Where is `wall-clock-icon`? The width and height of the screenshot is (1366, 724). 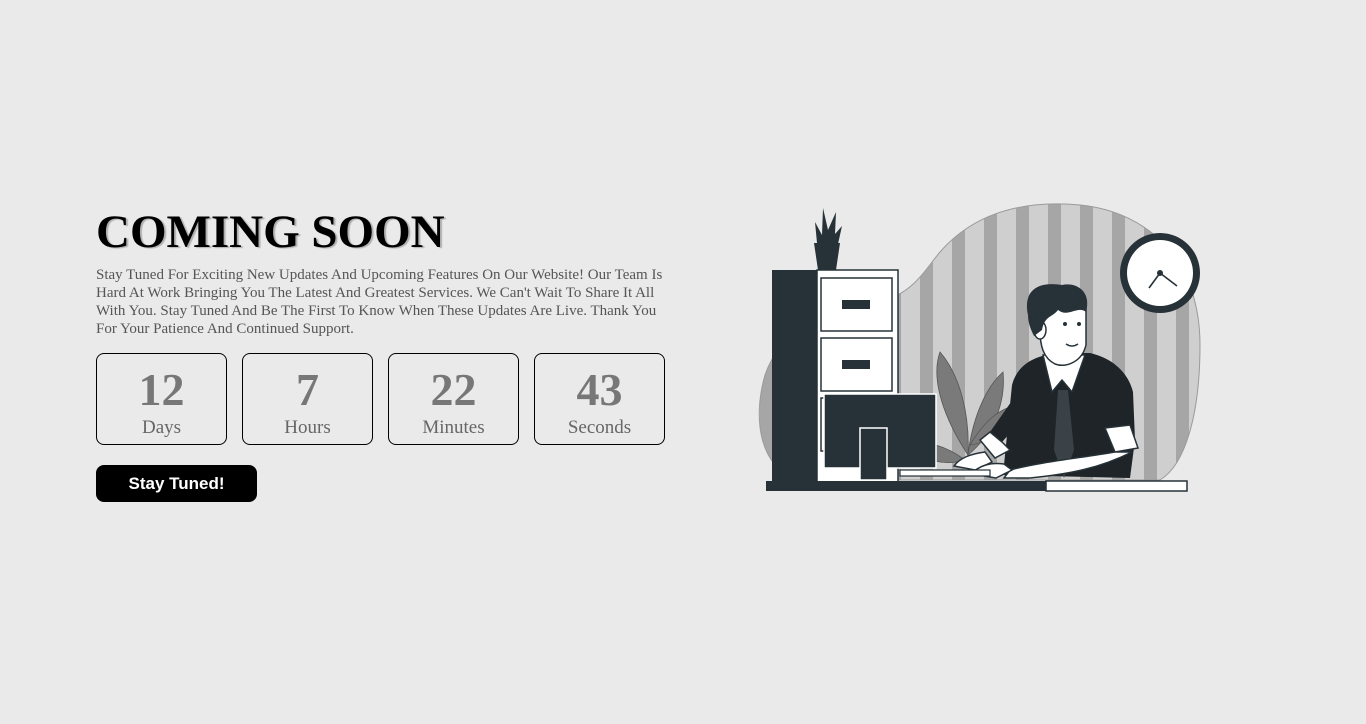 wall-clock-icon is located at coordinates (1160, 273).